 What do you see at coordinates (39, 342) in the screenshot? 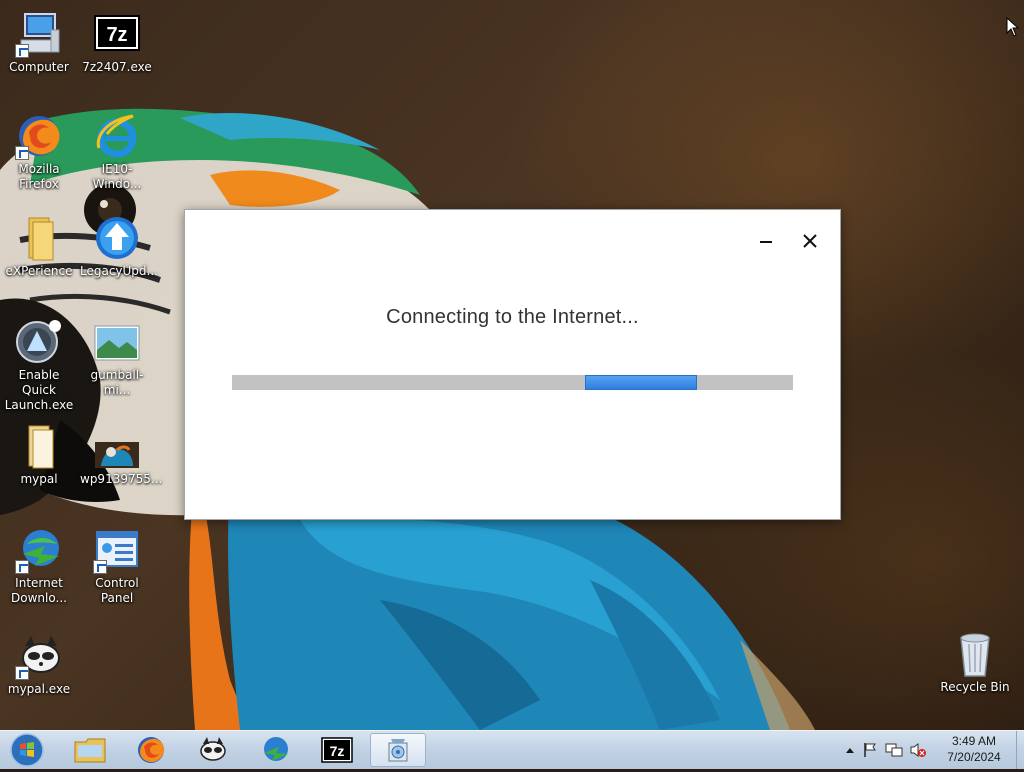
I see `quick-launch-icon` at bounding box center [39, 342].